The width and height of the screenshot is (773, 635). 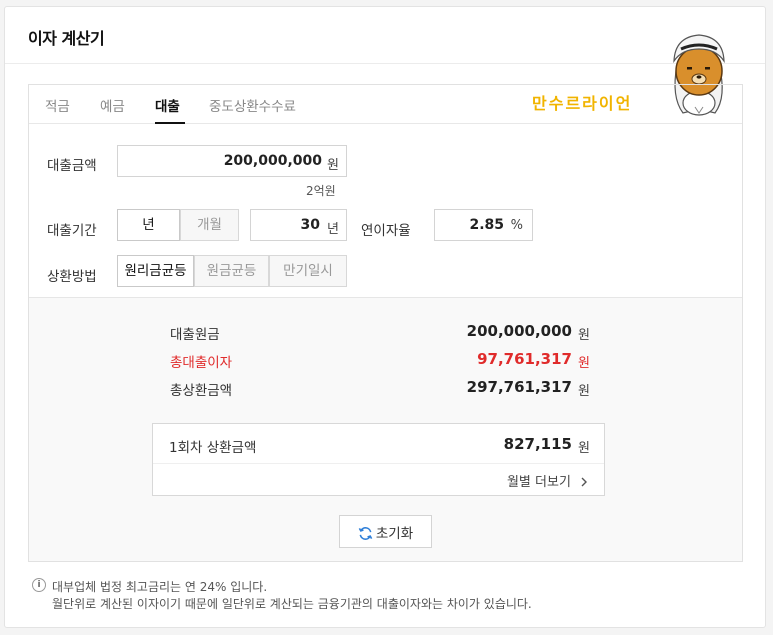 I want to click on tab-deposit: 예금, so click(x=112, y=105).